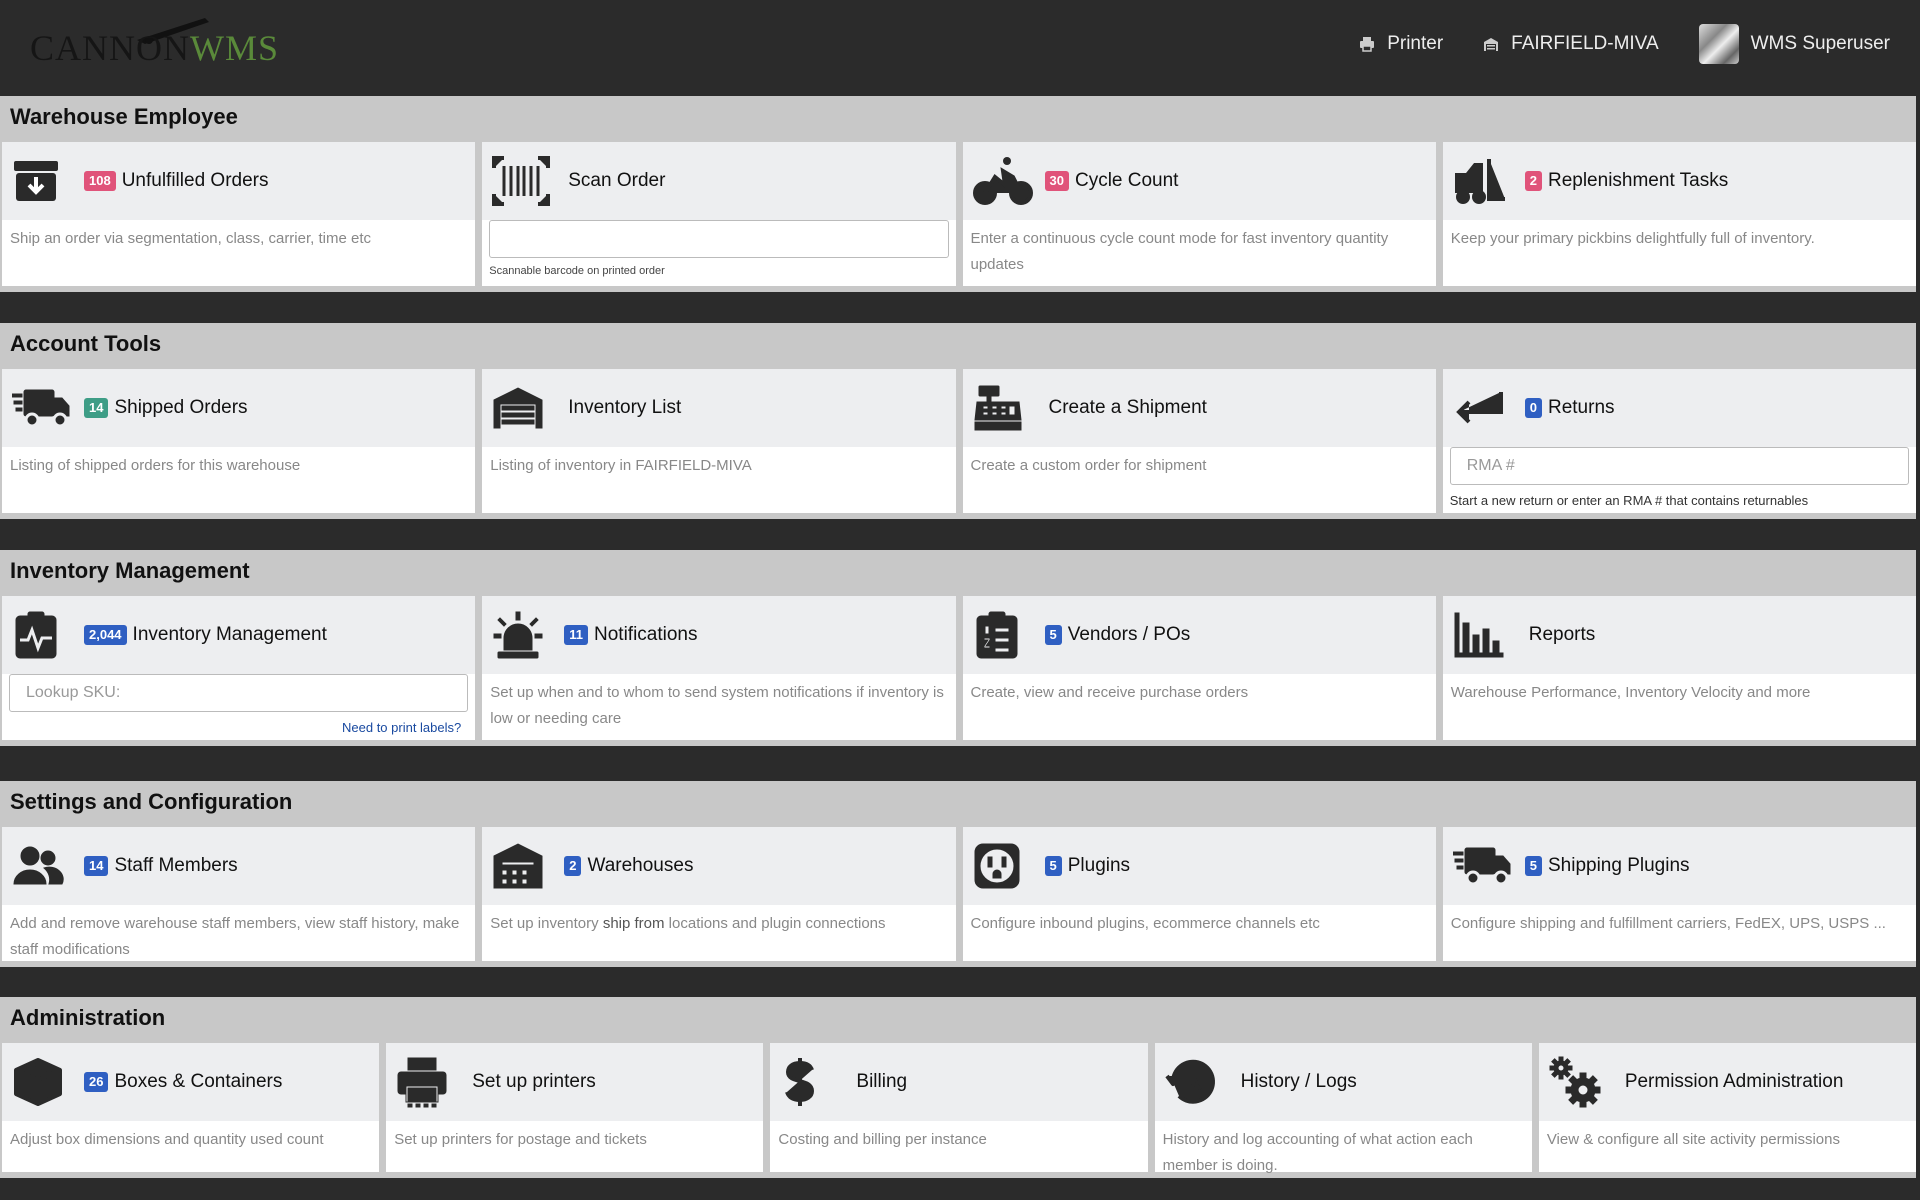  Describe the element at coordinates (1571, 44) in the screenshot. I see `warehouse-menu: FAIRFIELD-MIVA` at that location.